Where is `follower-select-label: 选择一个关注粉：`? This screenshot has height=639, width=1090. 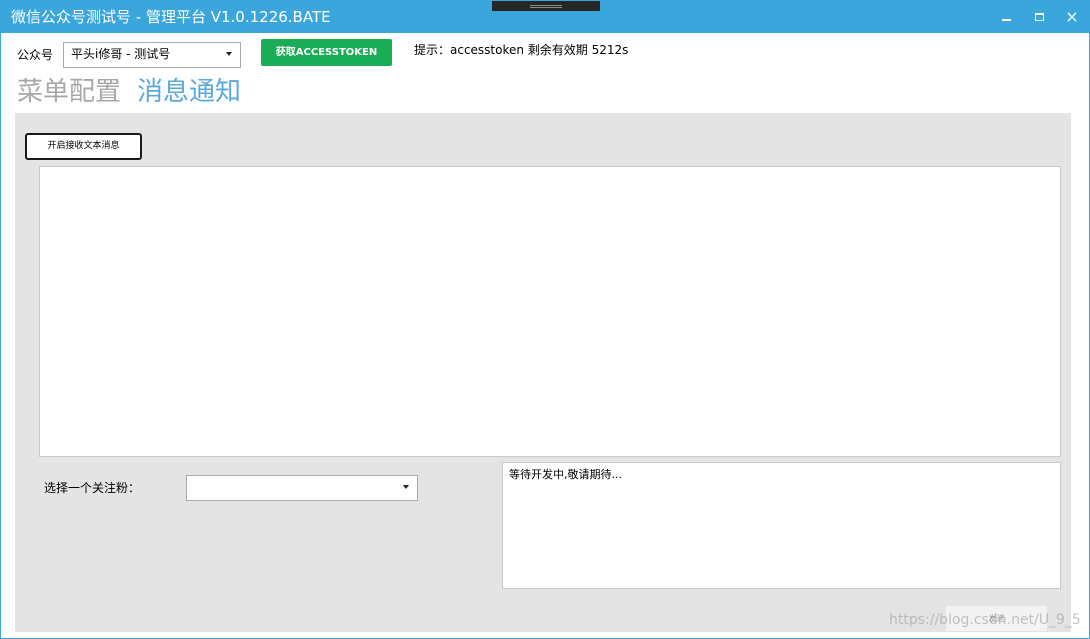 follower-select-label: 选择一个关注粉： is located at coordinates (92, 488).